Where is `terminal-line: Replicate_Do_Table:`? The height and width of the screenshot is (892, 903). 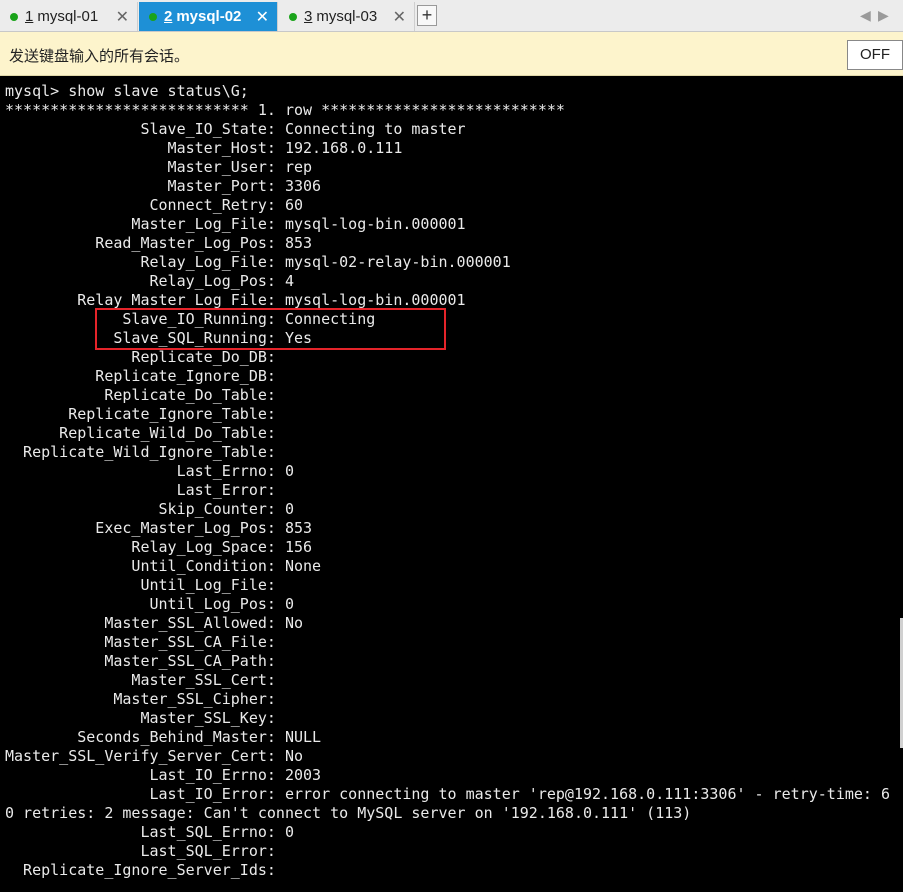
terminal-line: Replicate_Do_Table: is located at coordinates (145, 395).